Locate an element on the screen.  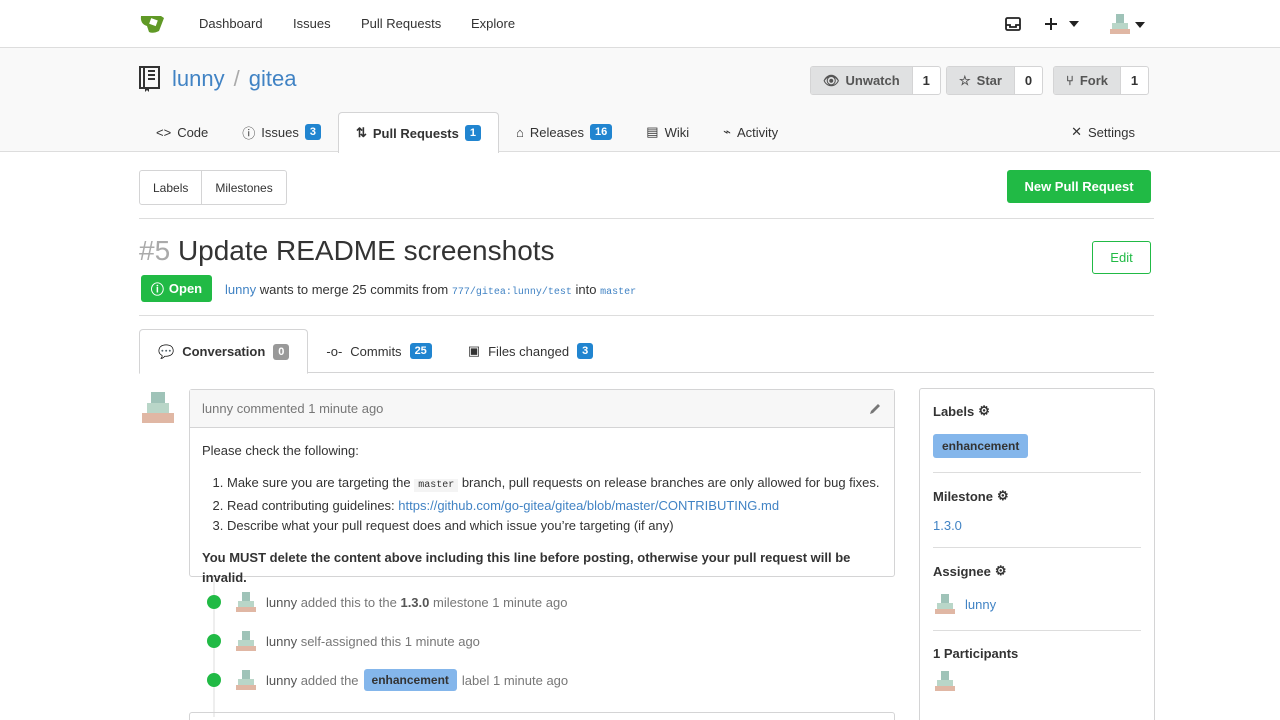
tab-settings: ✕ Settings is located at coordinates (1103, 132).